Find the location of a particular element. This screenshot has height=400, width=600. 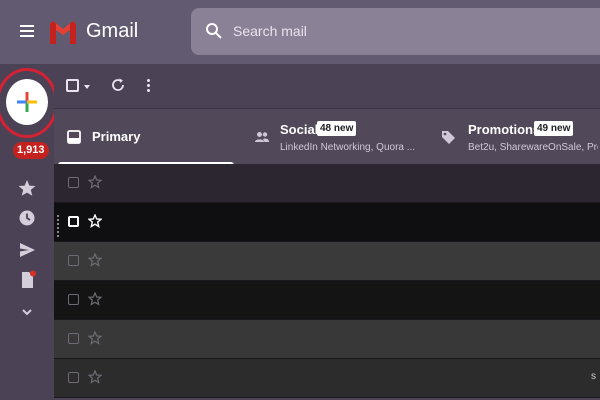

search-icon is located at coordinates (214, 31).